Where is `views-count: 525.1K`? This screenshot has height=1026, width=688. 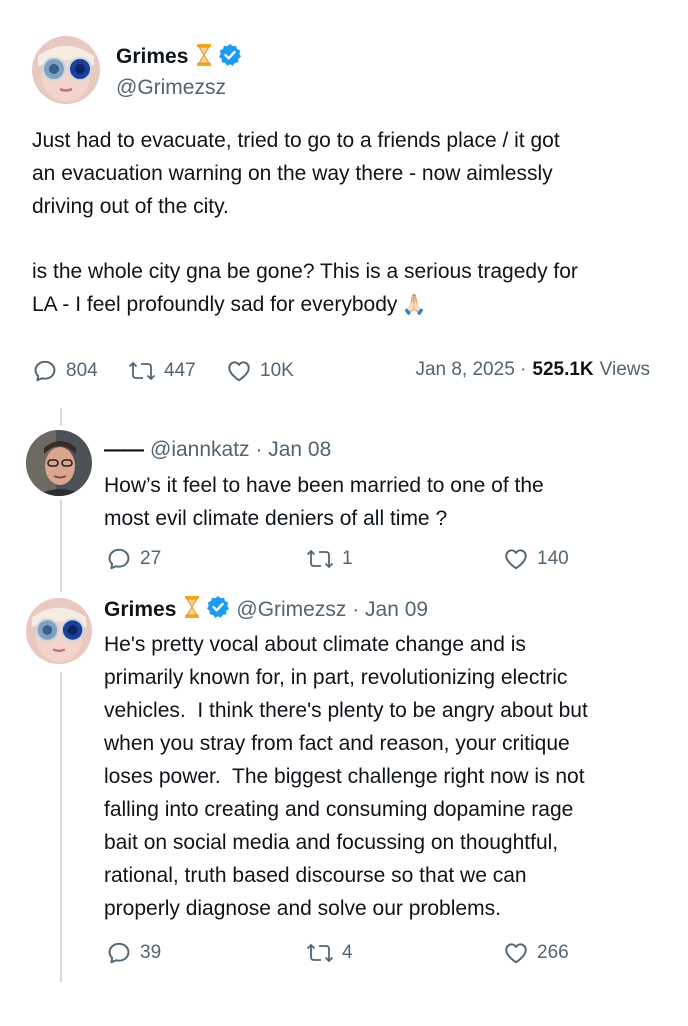
views-count: 525.1K is located at coordinates (563, 369).